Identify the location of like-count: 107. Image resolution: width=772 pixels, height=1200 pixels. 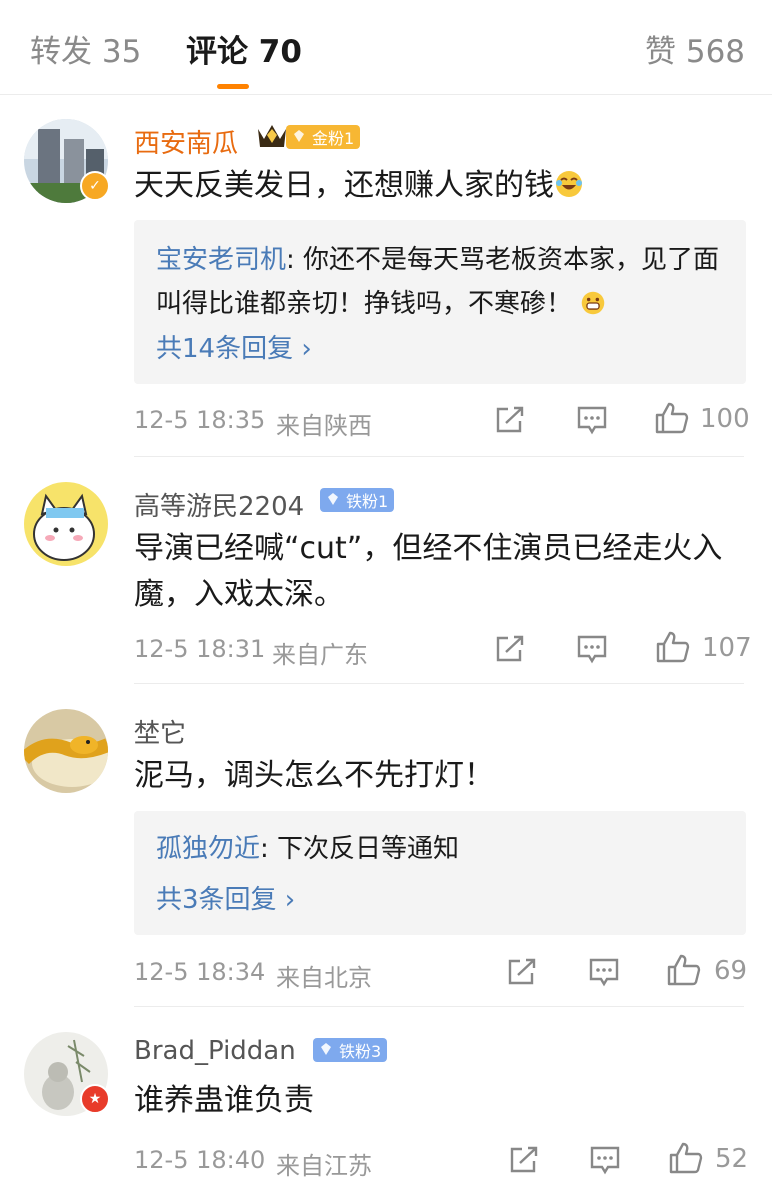
(727, 648).